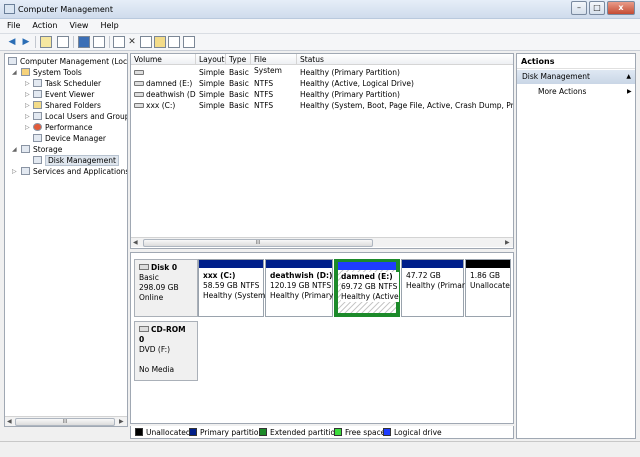 The image size is (640, 457). I want to click on partition-size: 58.59 GB NTFS, so click(231, 285).